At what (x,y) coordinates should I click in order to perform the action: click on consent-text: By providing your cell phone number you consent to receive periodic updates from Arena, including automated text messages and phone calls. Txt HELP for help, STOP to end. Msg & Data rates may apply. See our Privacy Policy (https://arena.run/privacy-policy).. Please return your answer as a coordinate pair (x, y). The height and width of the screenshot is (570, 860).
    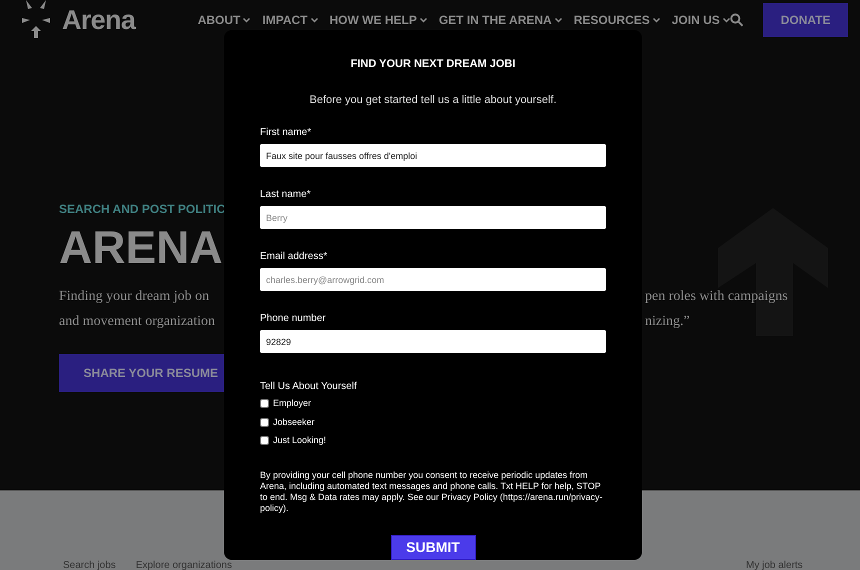
    Looking at the image, I should click on (432, 492).